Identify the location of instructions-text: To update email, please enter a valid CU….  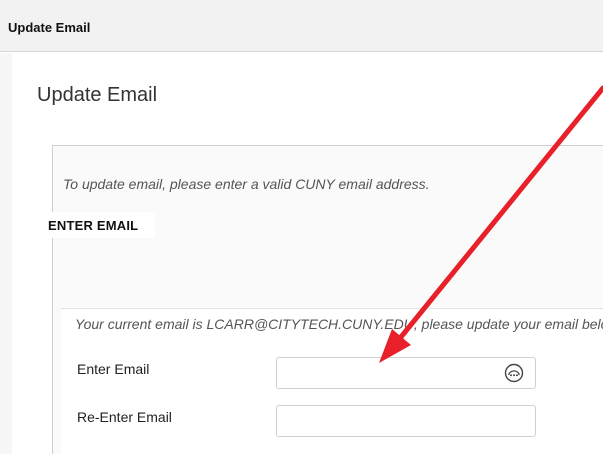
(246, 184).